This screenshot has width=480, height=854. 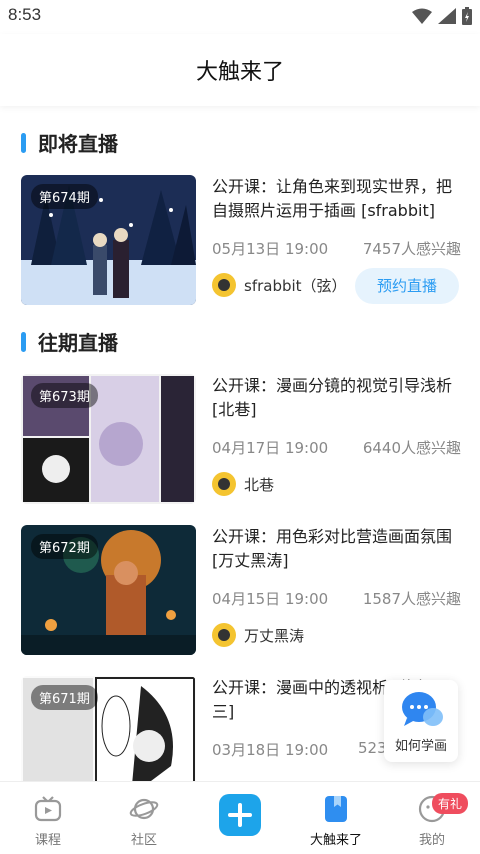 What do you see at coordinates (78, 343) in the screenshot?
I see `section-title: 往期直播` at bounding box center [78, 343].